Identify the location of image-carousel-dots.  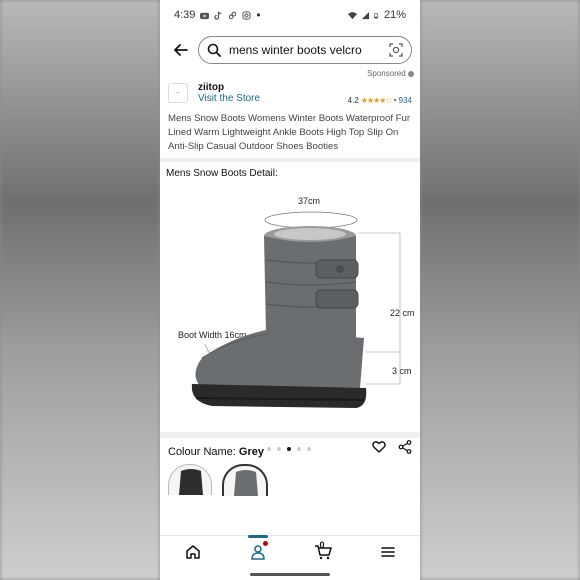
(289, 449).